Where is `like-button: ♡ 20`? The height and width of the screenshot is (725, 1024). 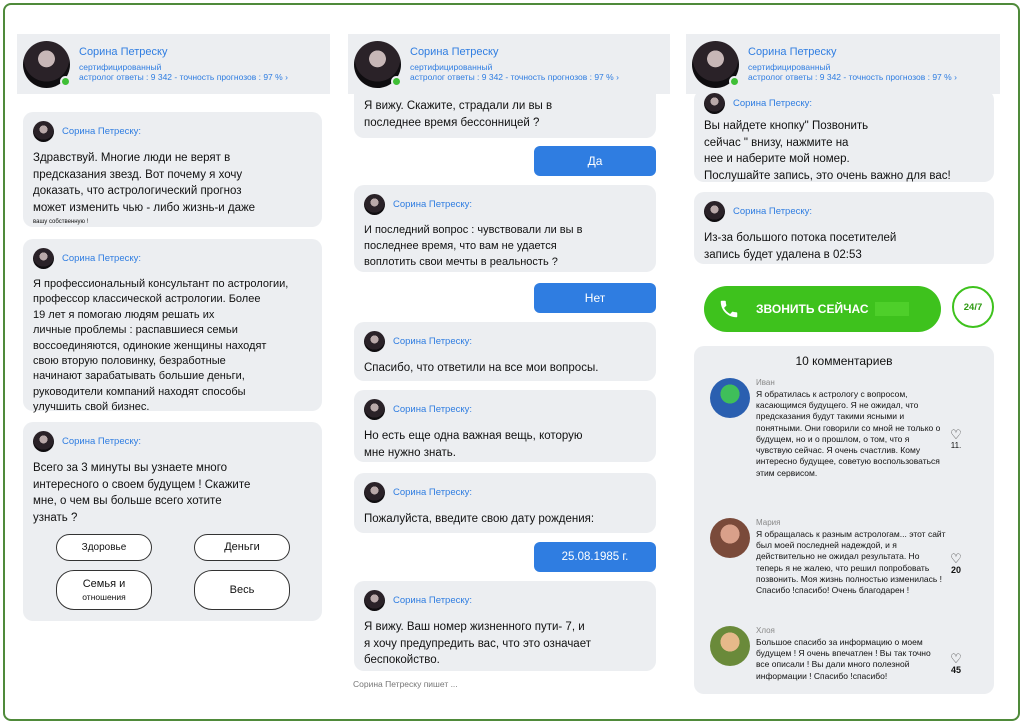 like-button: ♡ 20 is located at coordinates (956, 563).